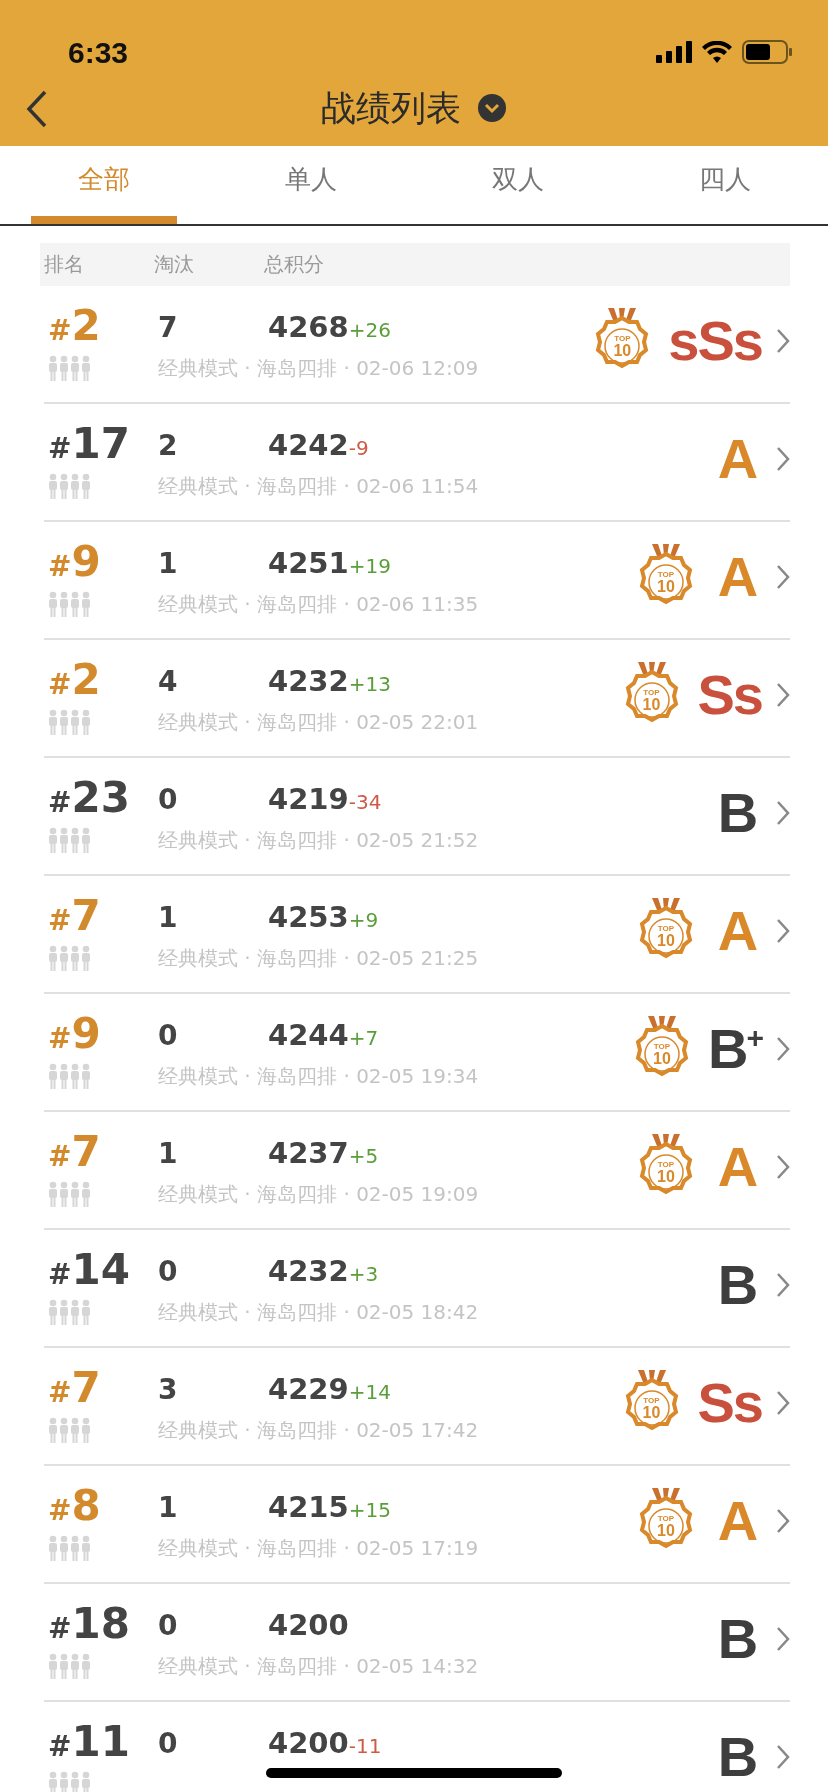  Describe the element at coordinates (308, 1625) in the screenshot. I see `score: 4200` at that location.